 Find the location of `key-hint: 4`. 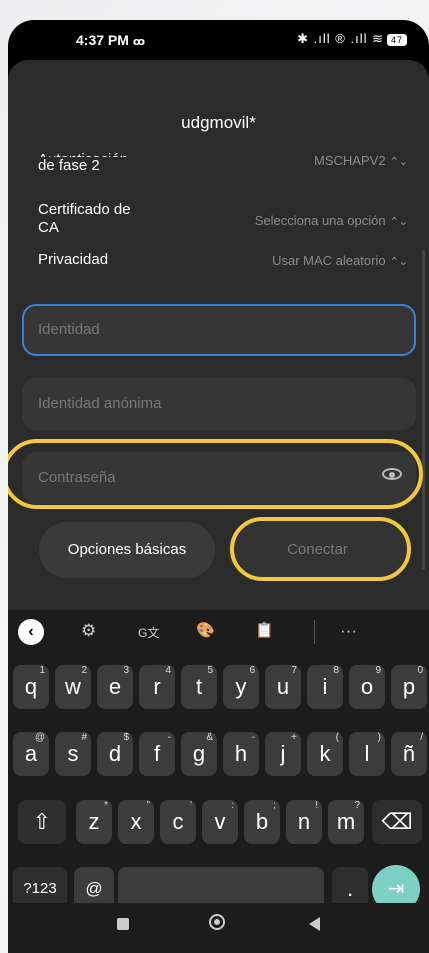

key-hint: 4 is located at coordinates (168, 670).